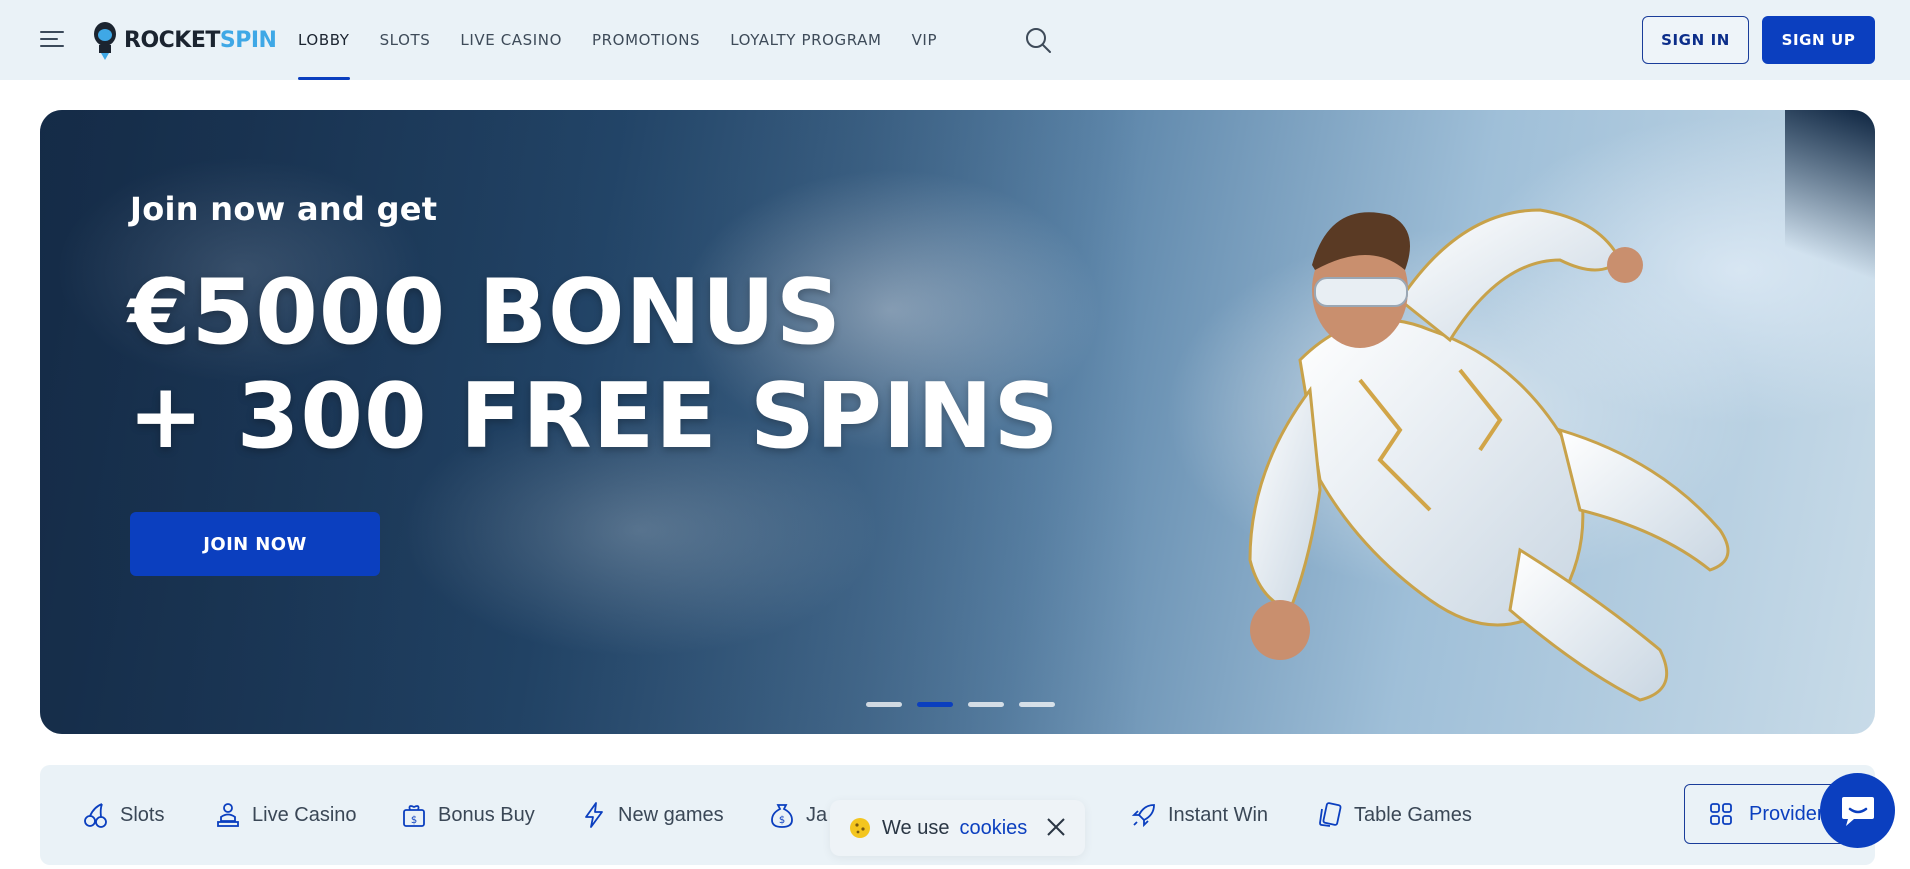 The image size is (1910, 869). I want to click on category-label: Live Casino, so click(304, 814).